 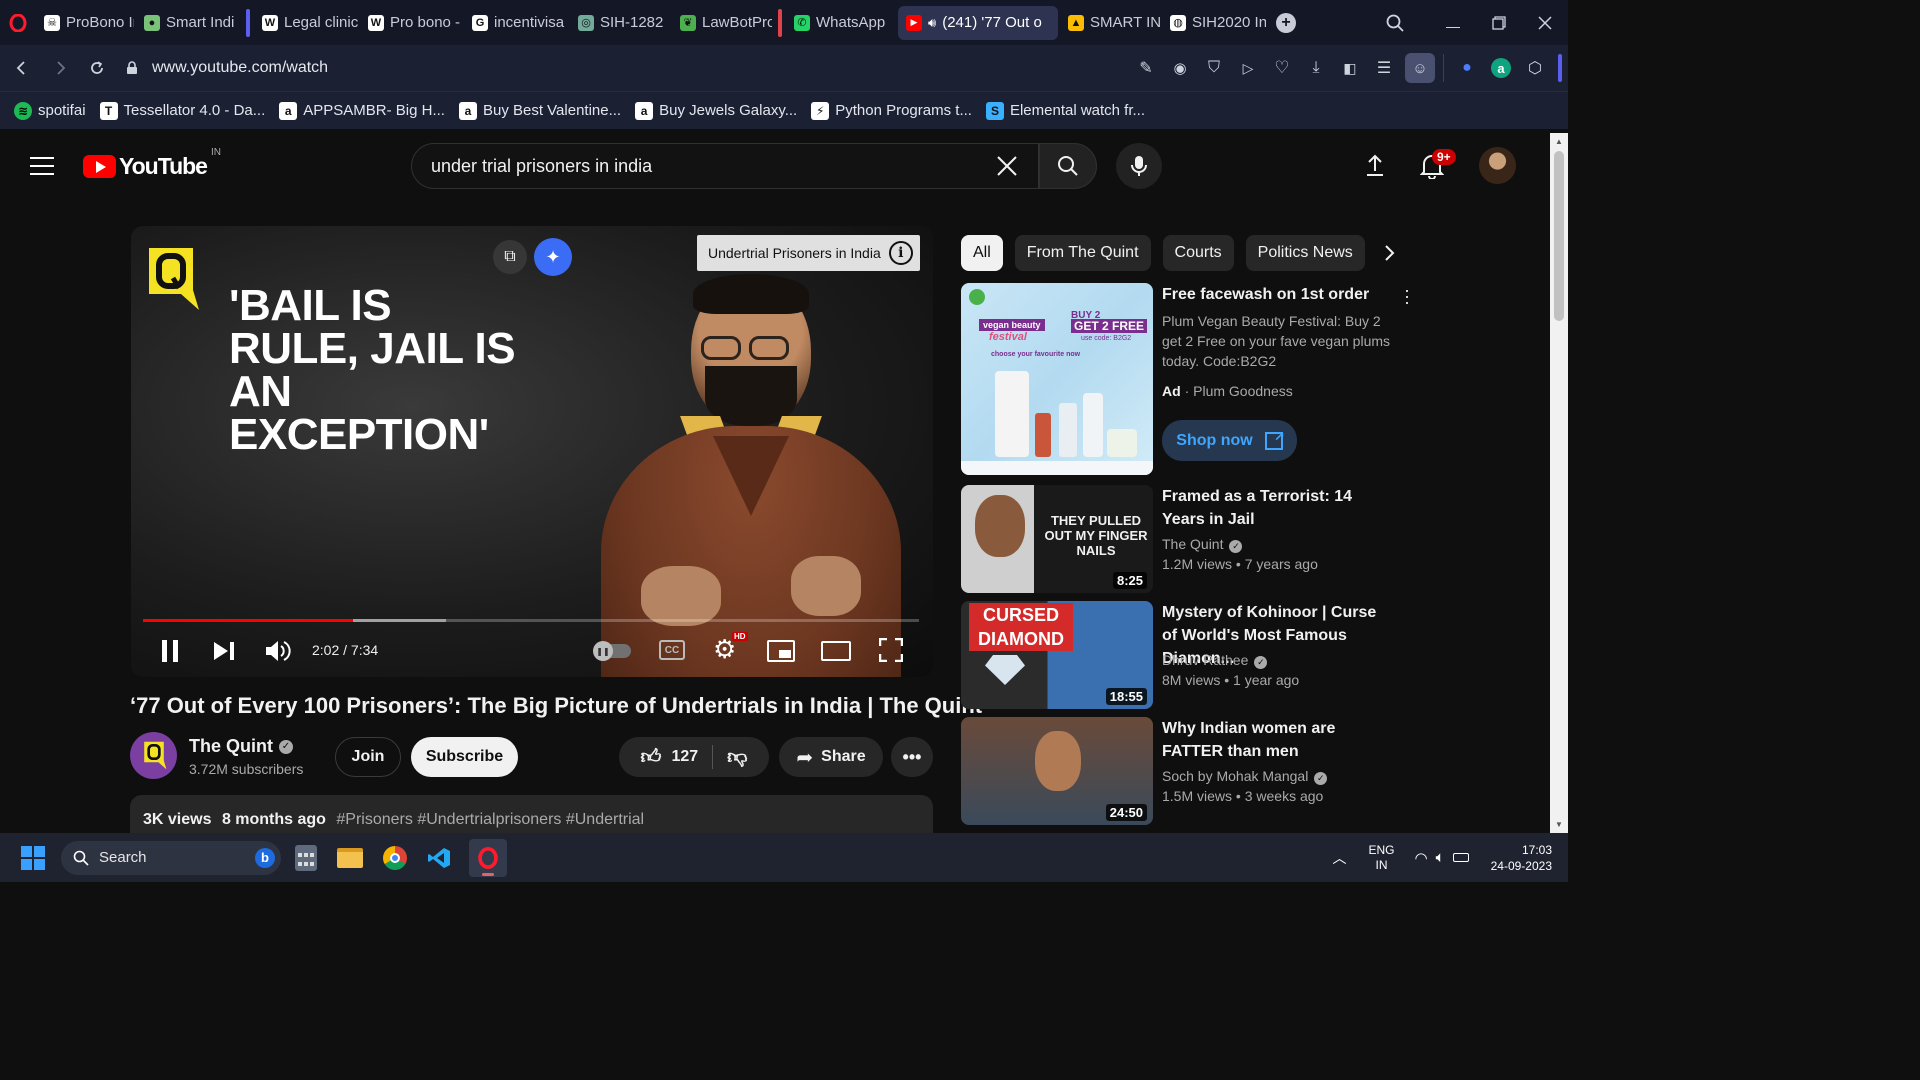 What do you see at coordinates (1467, 68) in the screenshot?
I see `aria-mic-icon: ●` at bounding box center [1467, 68].